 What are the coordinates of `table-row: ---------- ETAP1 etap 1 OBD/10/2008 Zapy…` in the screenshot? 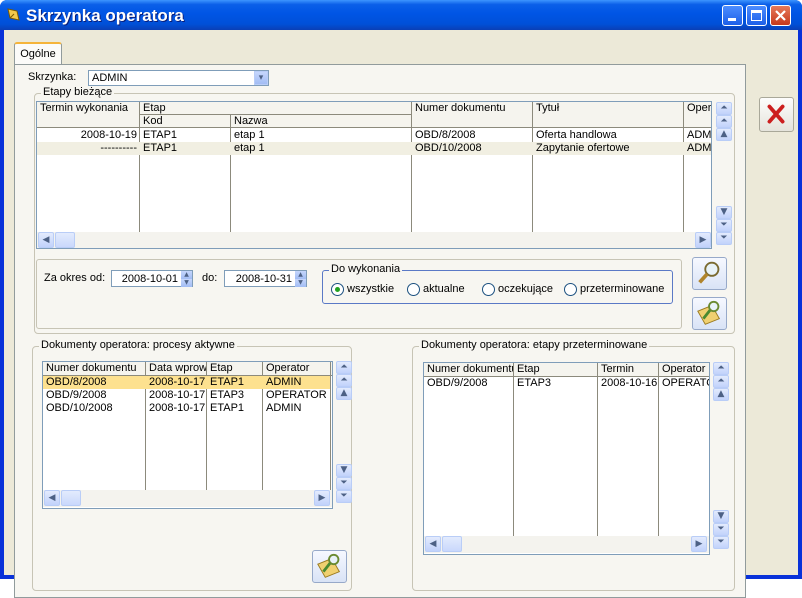 It's located at (374, 148).